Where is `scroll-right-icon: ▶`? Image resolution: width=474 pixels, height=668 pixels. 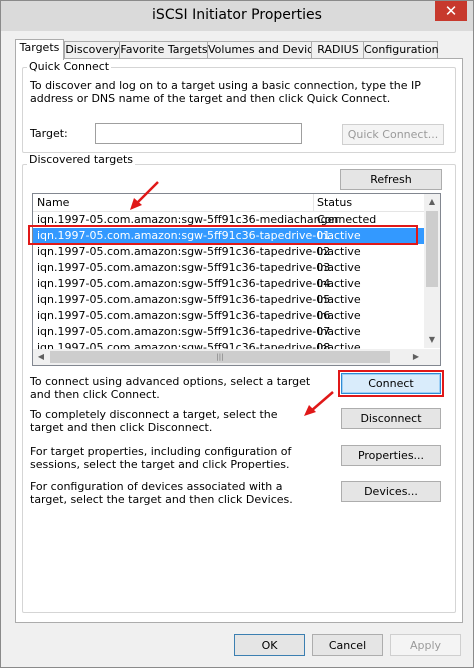
scroll-right-icon: ▶ is located at coordinates (416, 357).